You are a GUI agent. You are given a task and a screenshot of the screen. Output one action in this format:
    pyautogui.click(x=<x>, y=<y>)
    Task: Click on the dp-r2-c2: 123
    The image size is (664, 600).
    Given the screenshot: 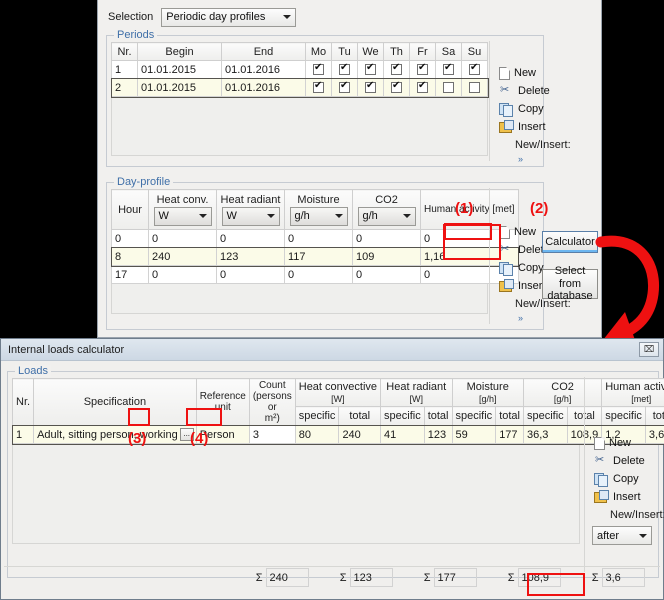 What is the action you would take?
    pyautogui.click(x=250, y=256)
    